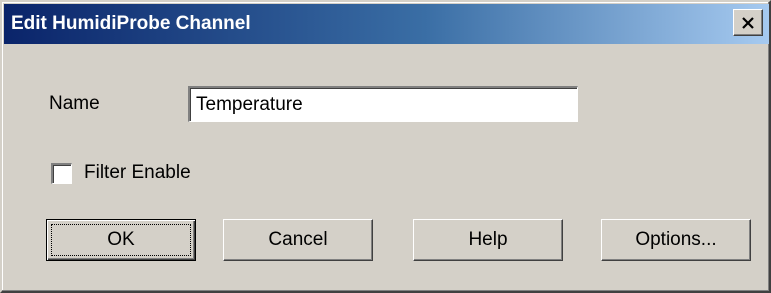 This screenshot has width=771, height=293. I want to click on close-icon, so click(748, 22).